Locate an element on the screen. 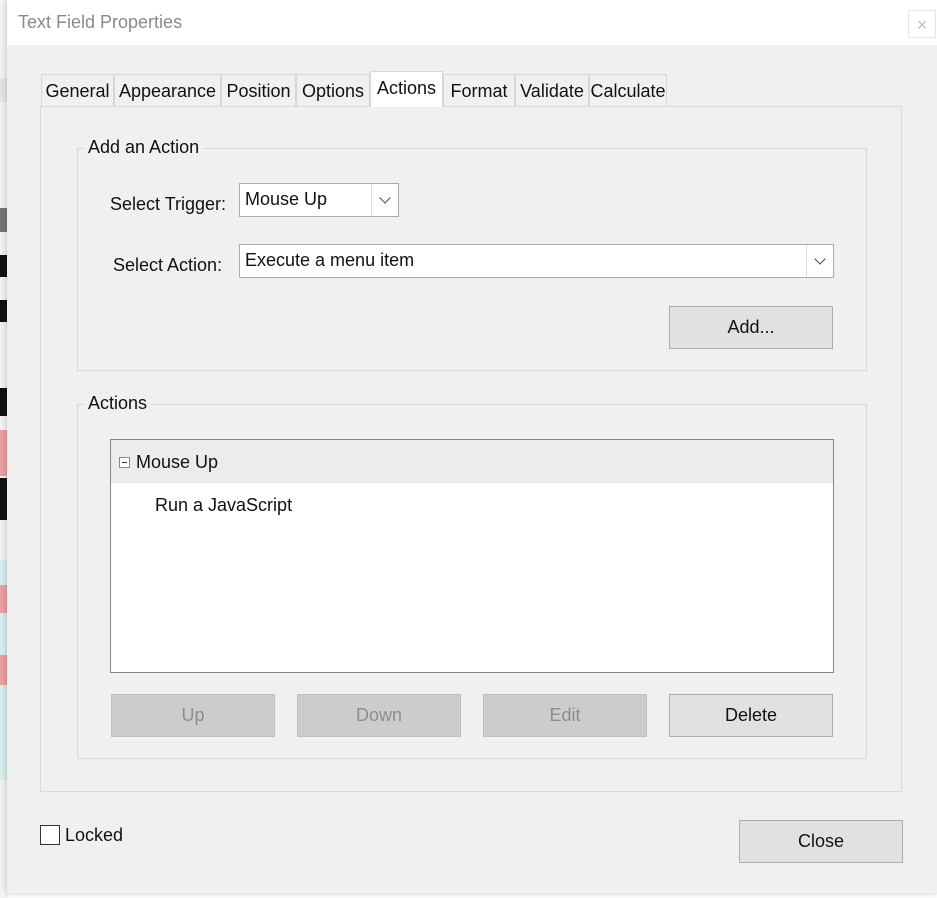 The image size is (937, 898). select-action-label: Select Action: is located at coordinates (168, 265).